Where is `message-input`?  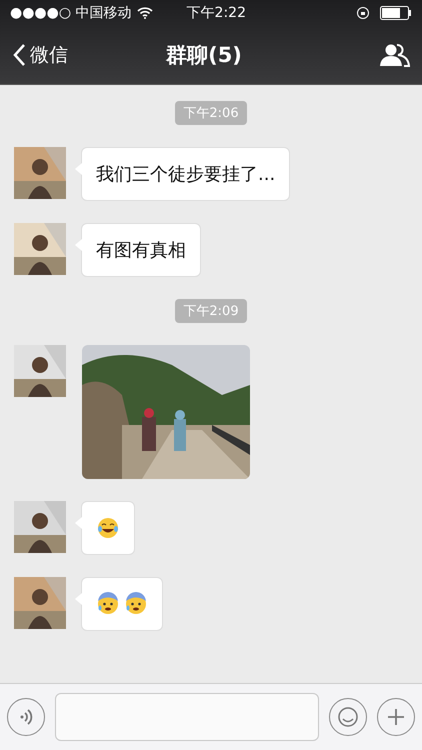
message-input is located at coordinates (187, 717).